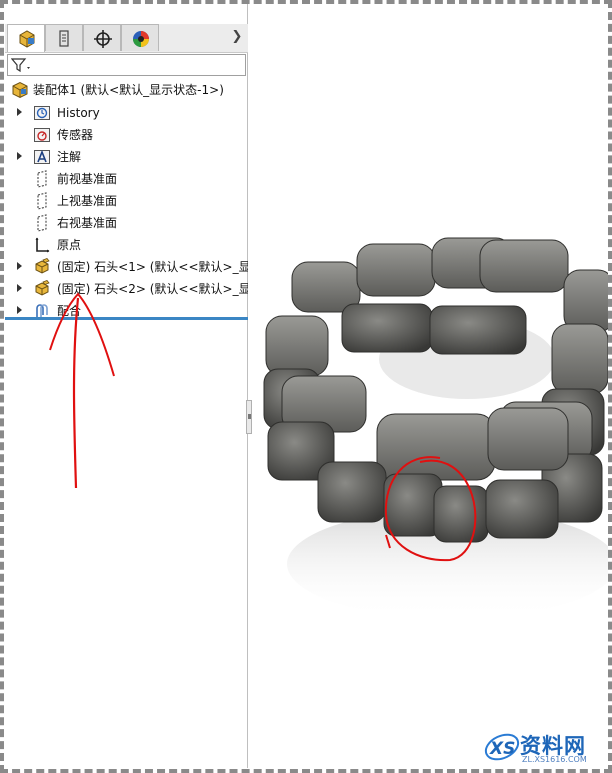  I want to click on watermark-logo: XS 资料网 ZL.XS1616.COM, so click(545, 747).